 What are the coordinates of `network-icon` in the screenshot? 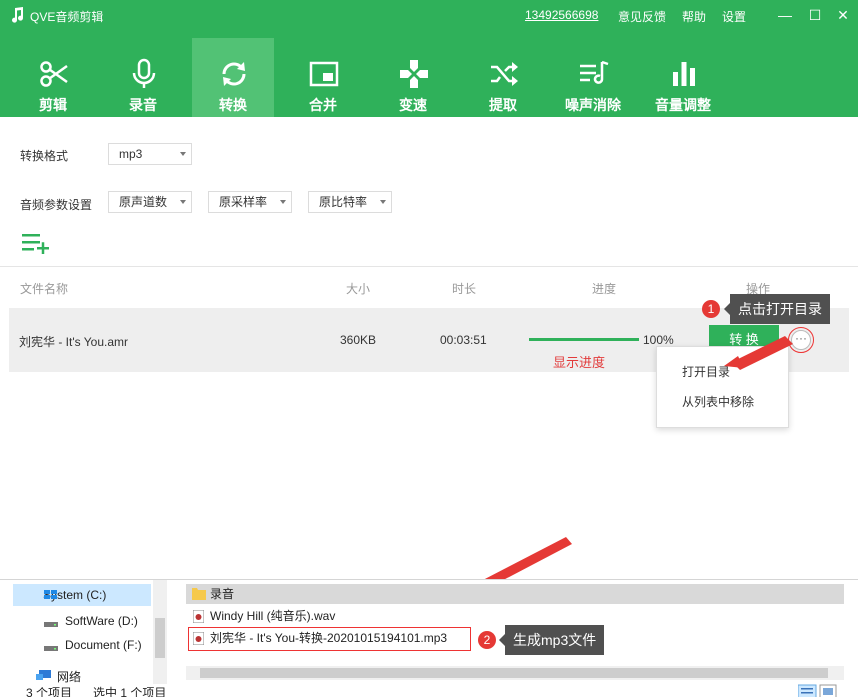 It's located at (43, 675).